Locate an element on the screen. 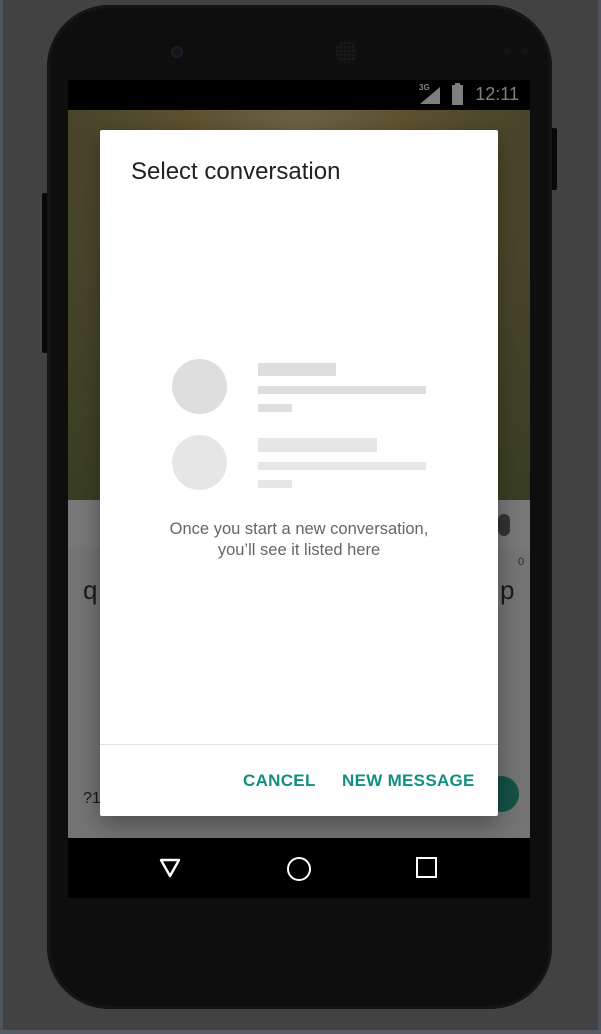  home-icon is located at coordinates (299, 869).